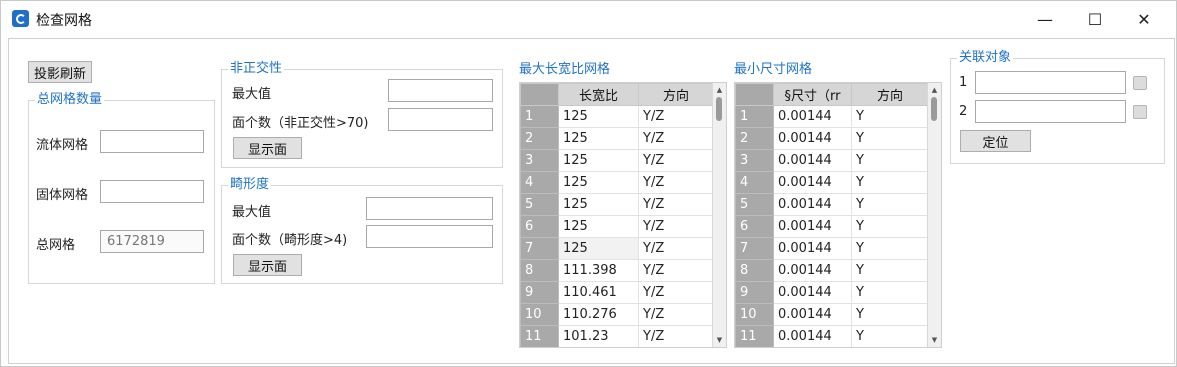  Describe the element at coordinates (440, 119) in the screenshot. I see `nonortho-count-field` at that location.